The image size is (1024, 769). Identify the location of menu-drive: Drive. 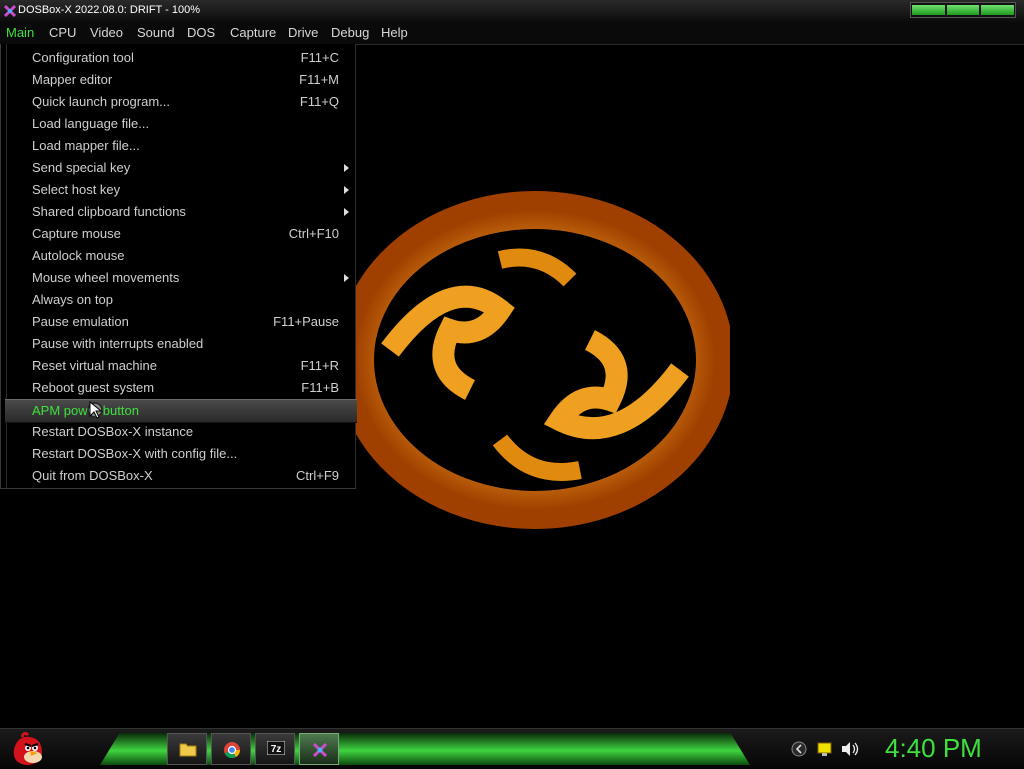
(303, 32).